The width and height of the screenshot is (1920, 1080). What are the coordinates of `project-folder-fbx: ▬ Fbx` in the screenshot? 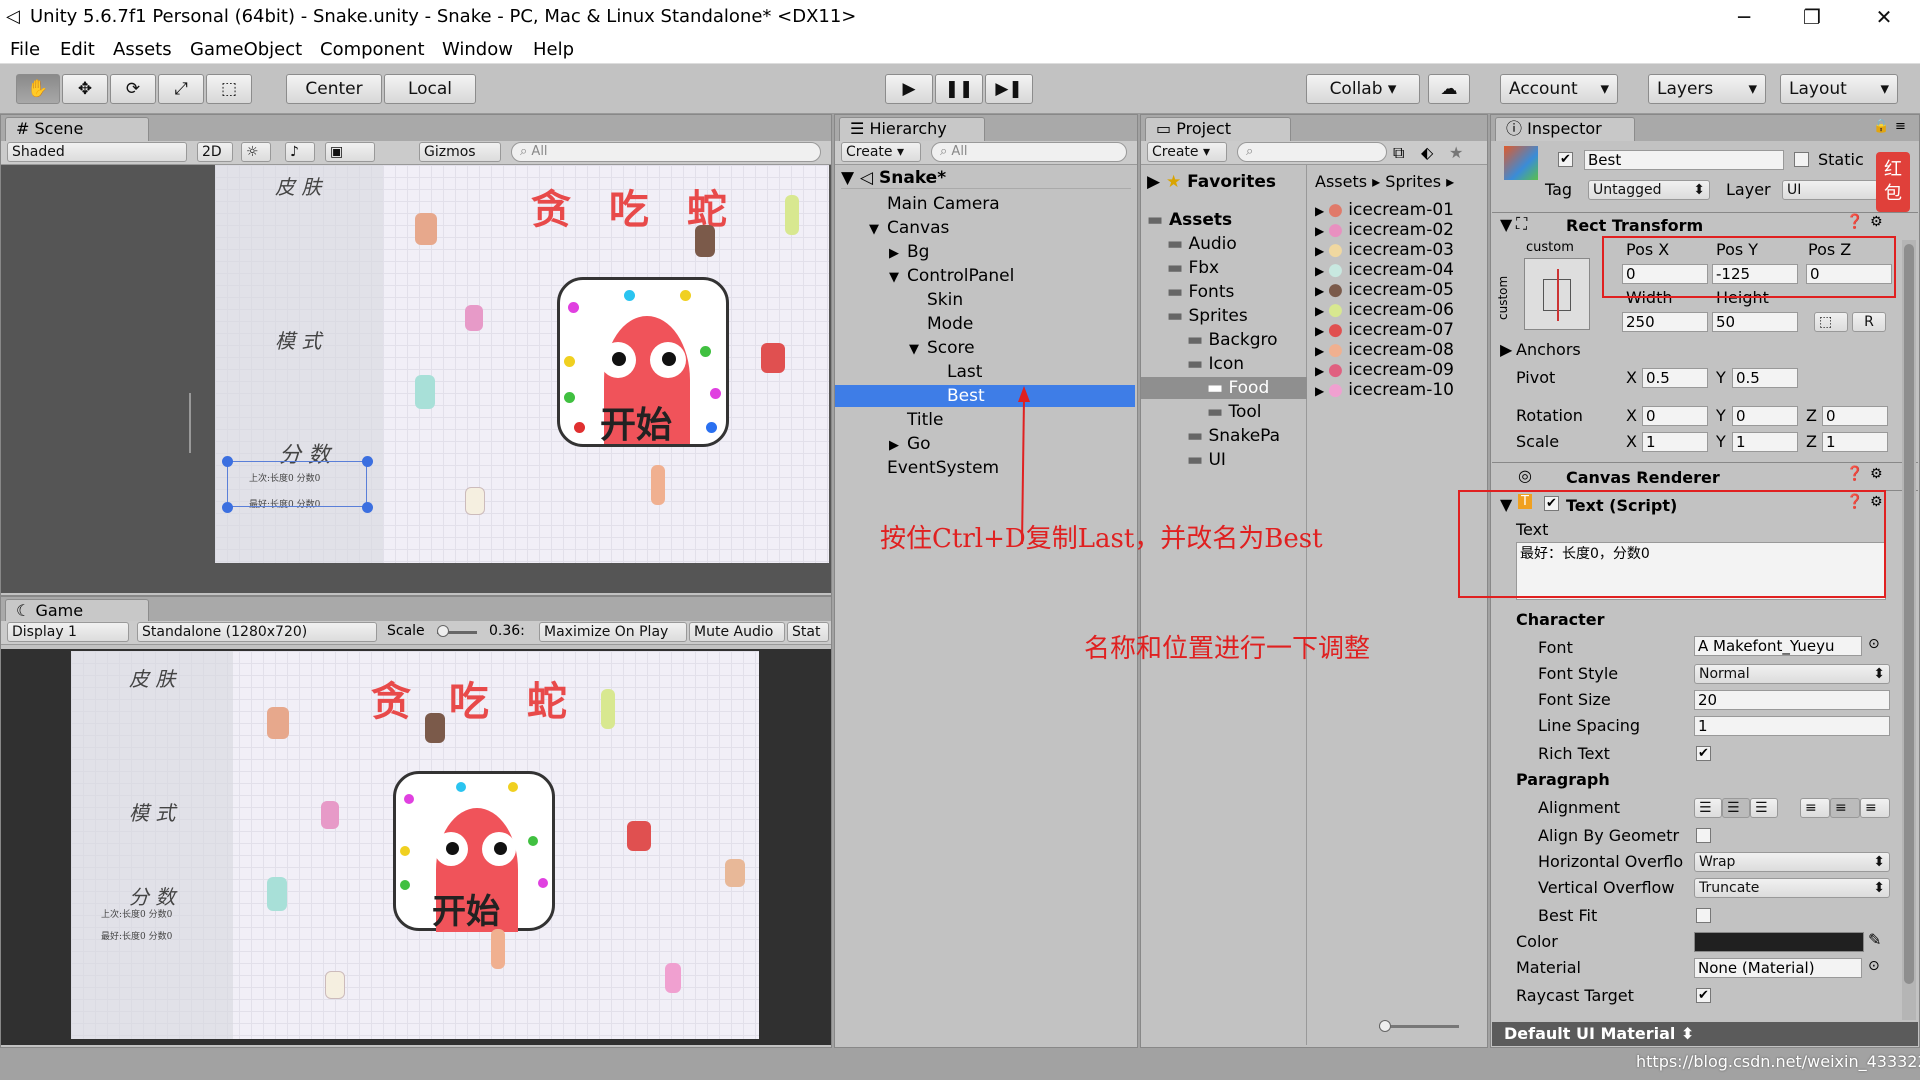 It's located at (1224, 268).